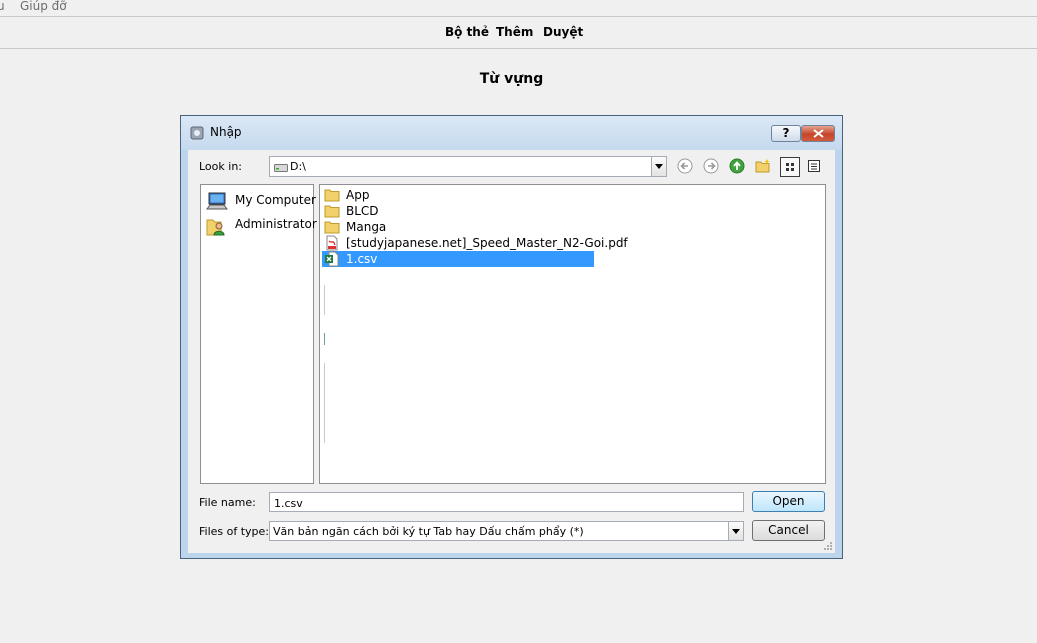 This screenshot has height=643, width=1037. Describe the element at coordinates (275, 200) in the screenshot. I see `sidebar-item-label: My Computer` at that location.